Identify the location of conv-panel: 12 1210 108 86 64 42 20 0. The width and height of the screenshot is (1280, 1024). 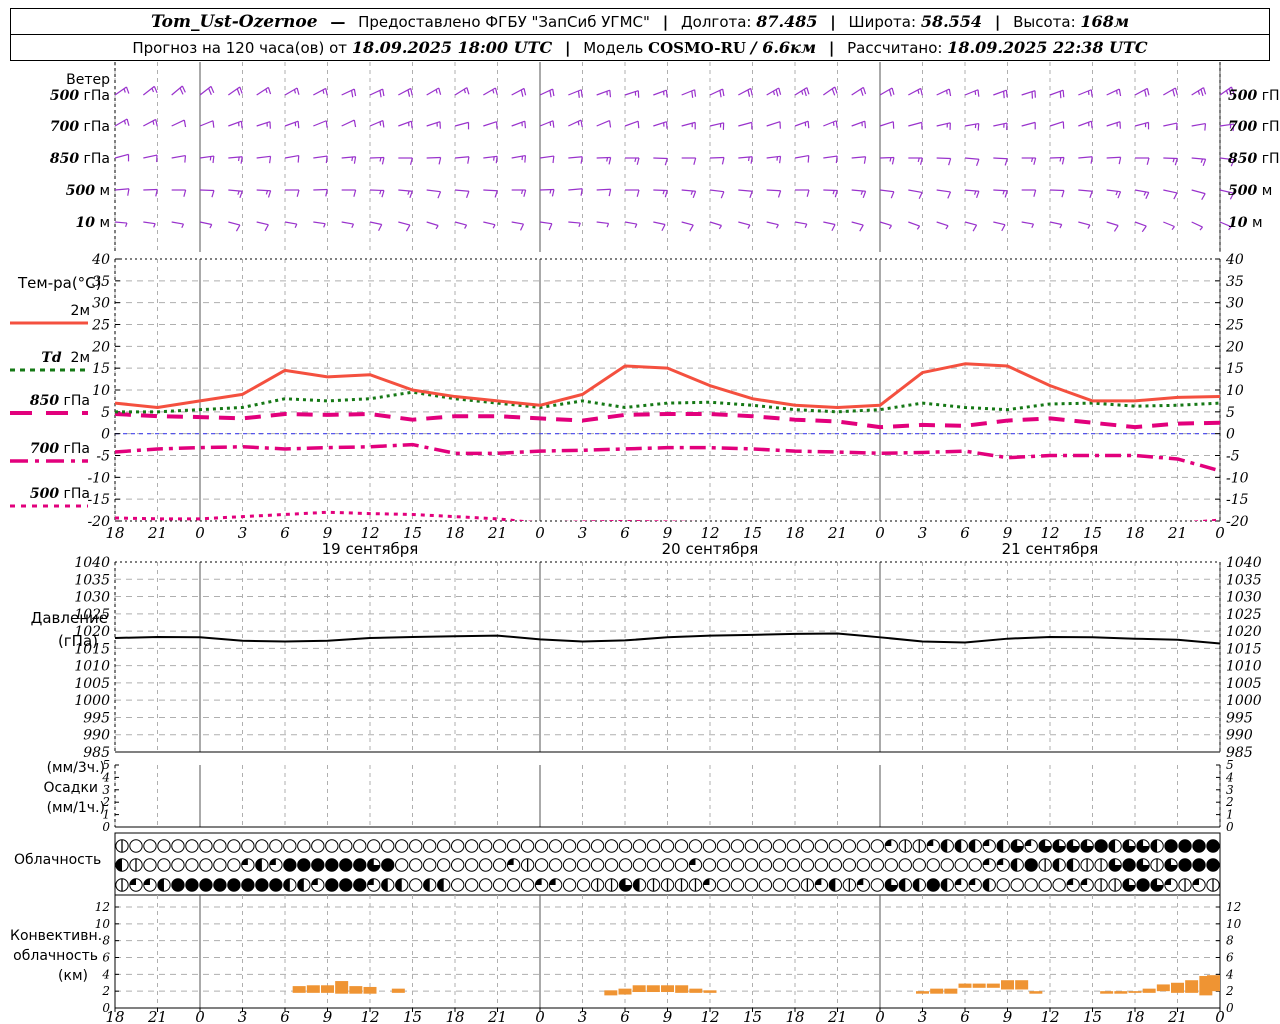
(668, 955).